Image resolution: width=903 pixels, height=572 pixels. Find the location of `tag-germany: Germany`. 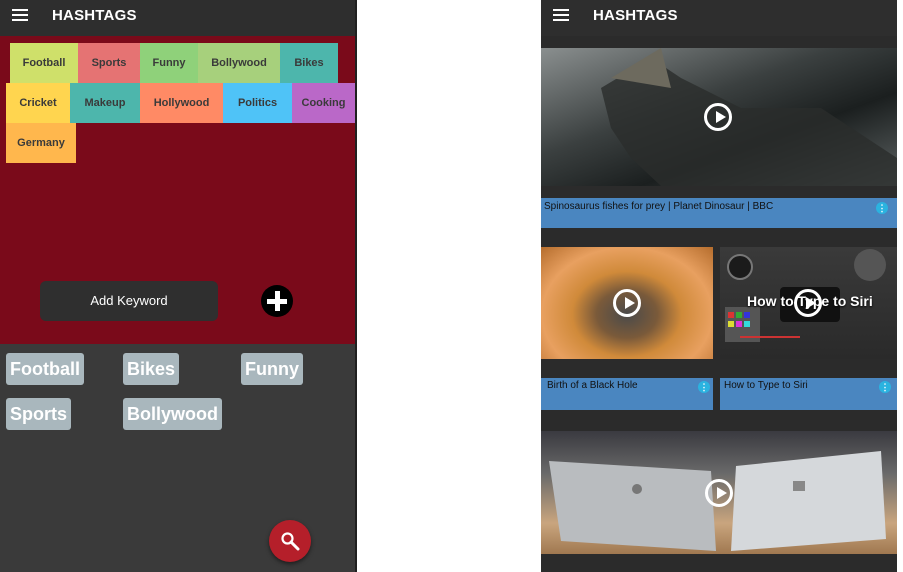

tag-germany: Germany is located at coordinates (41, 143).